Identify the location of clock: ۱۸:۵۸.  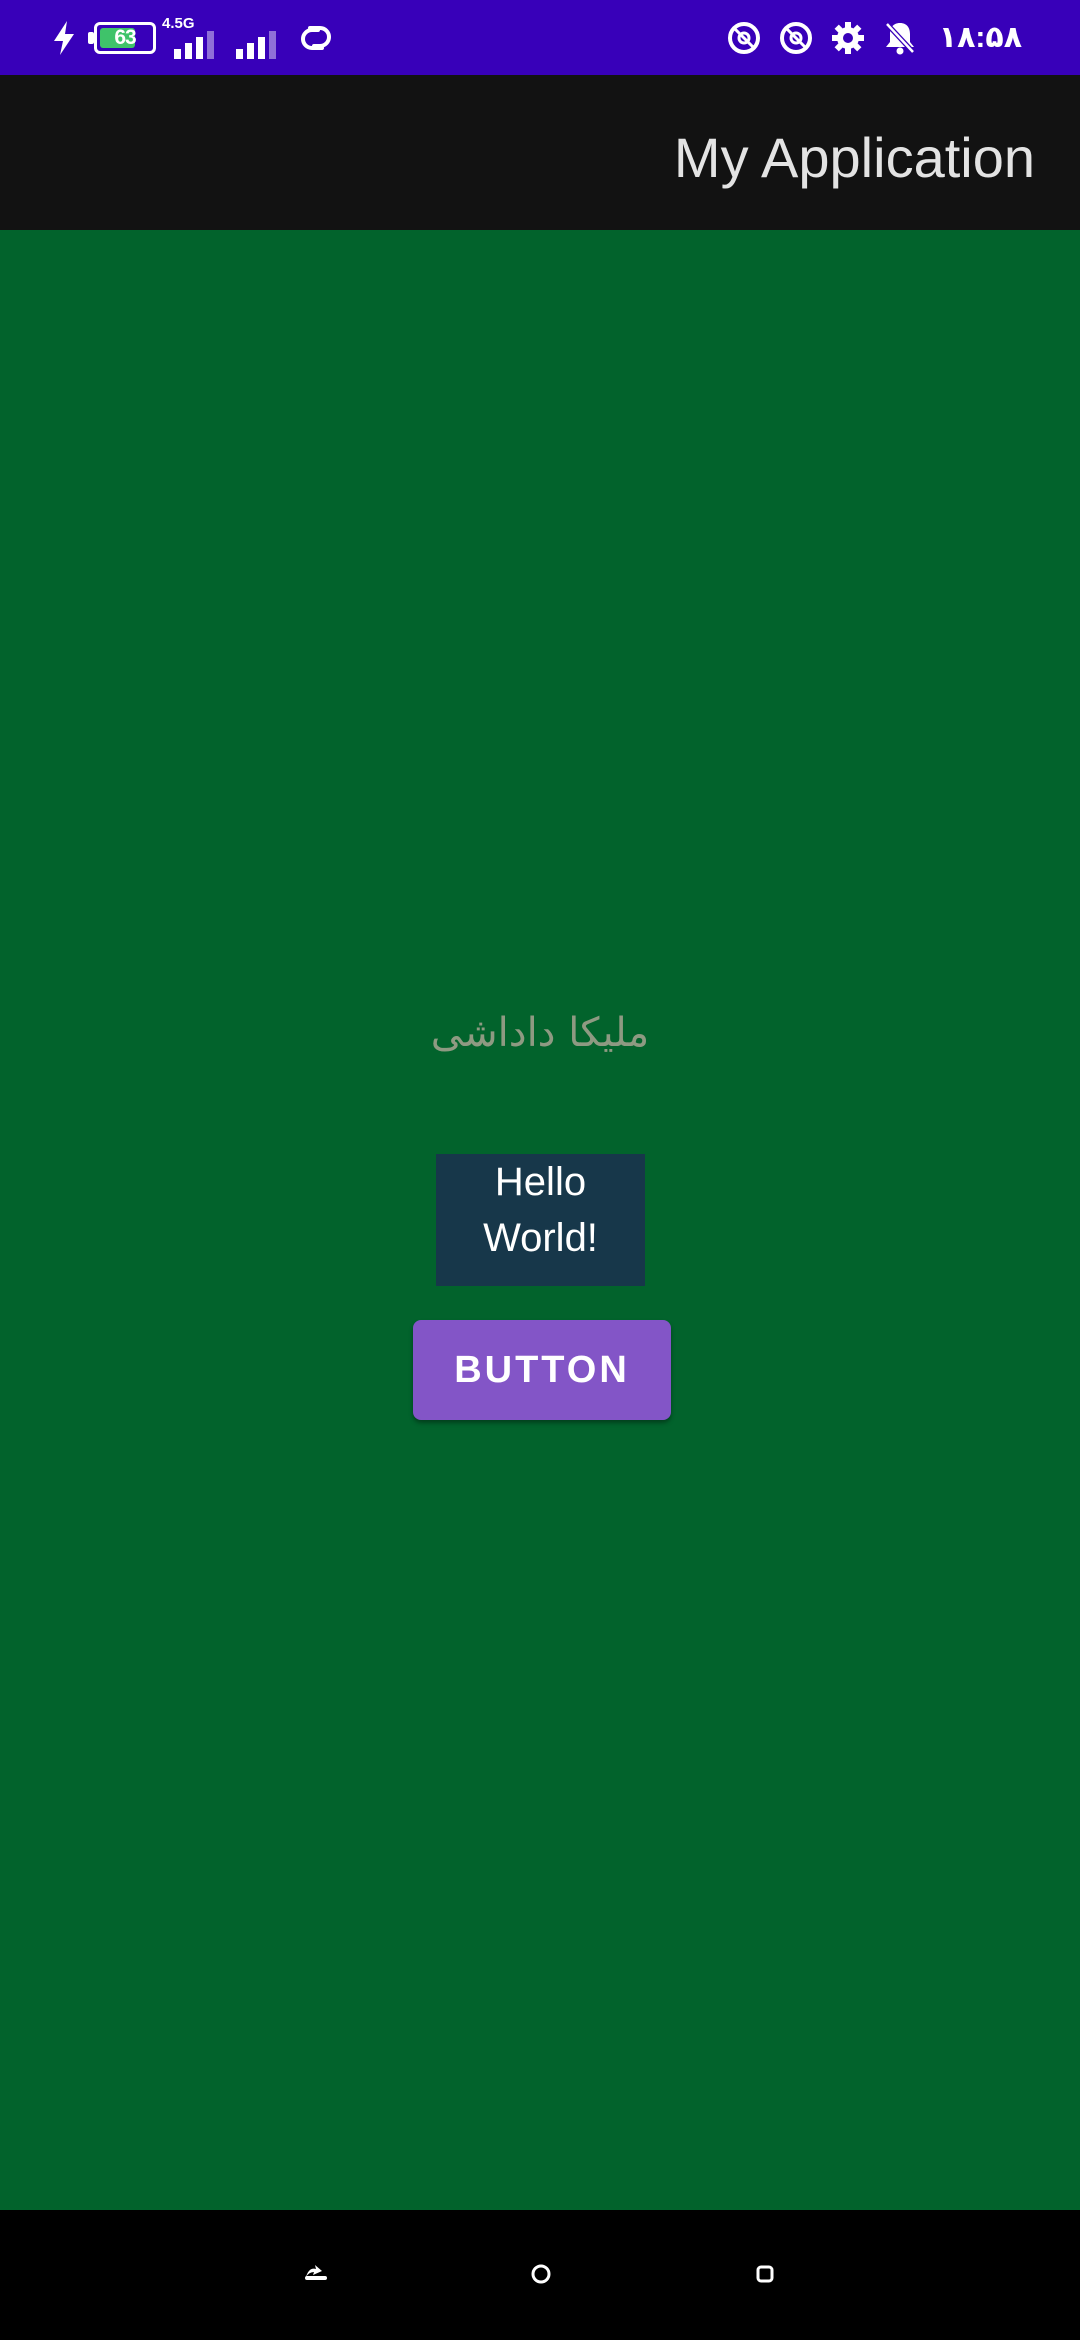
(980, 37).